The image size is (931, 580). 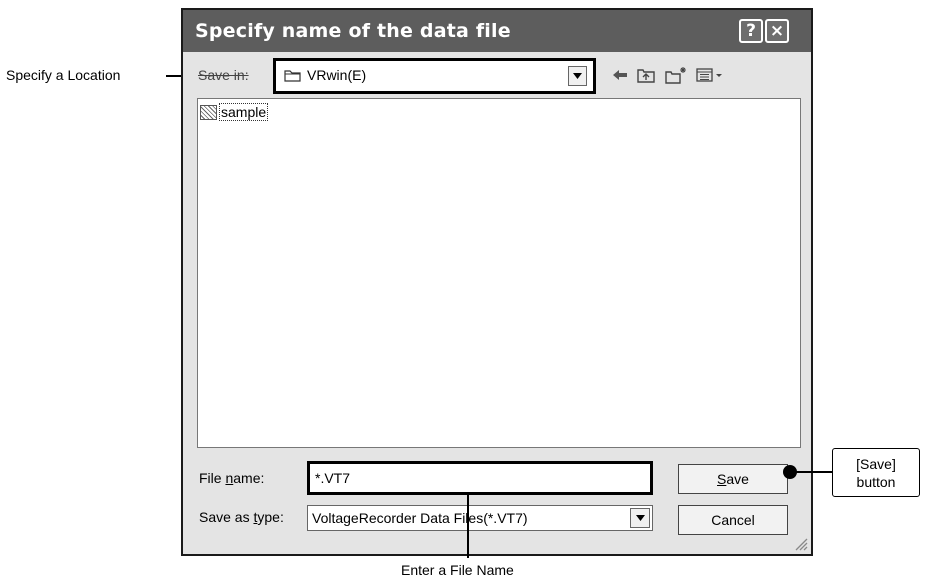 I want to click on save-as-type-label: Save as type:, so click(x=241, y=517).